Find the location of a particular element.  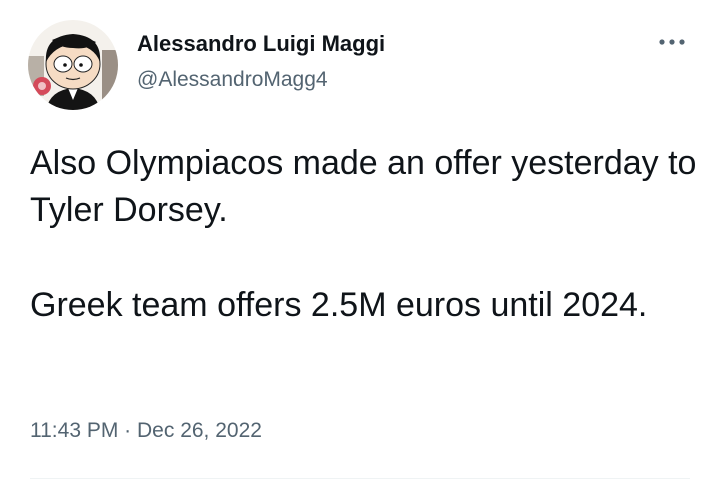

more-options-icon is located at coordinates (672, 42).